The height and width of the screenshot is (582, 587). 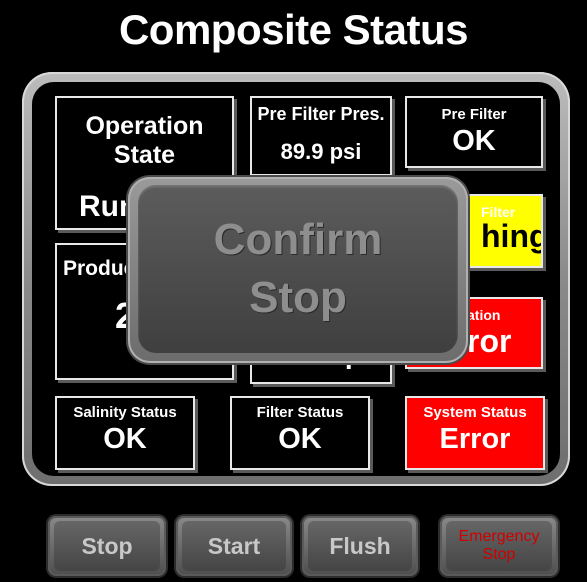 What do you see at coordinates (499, 554) in the screenshot?
I see `emergency-stop-label-line2: Stop` at bounding box center [499, 554].